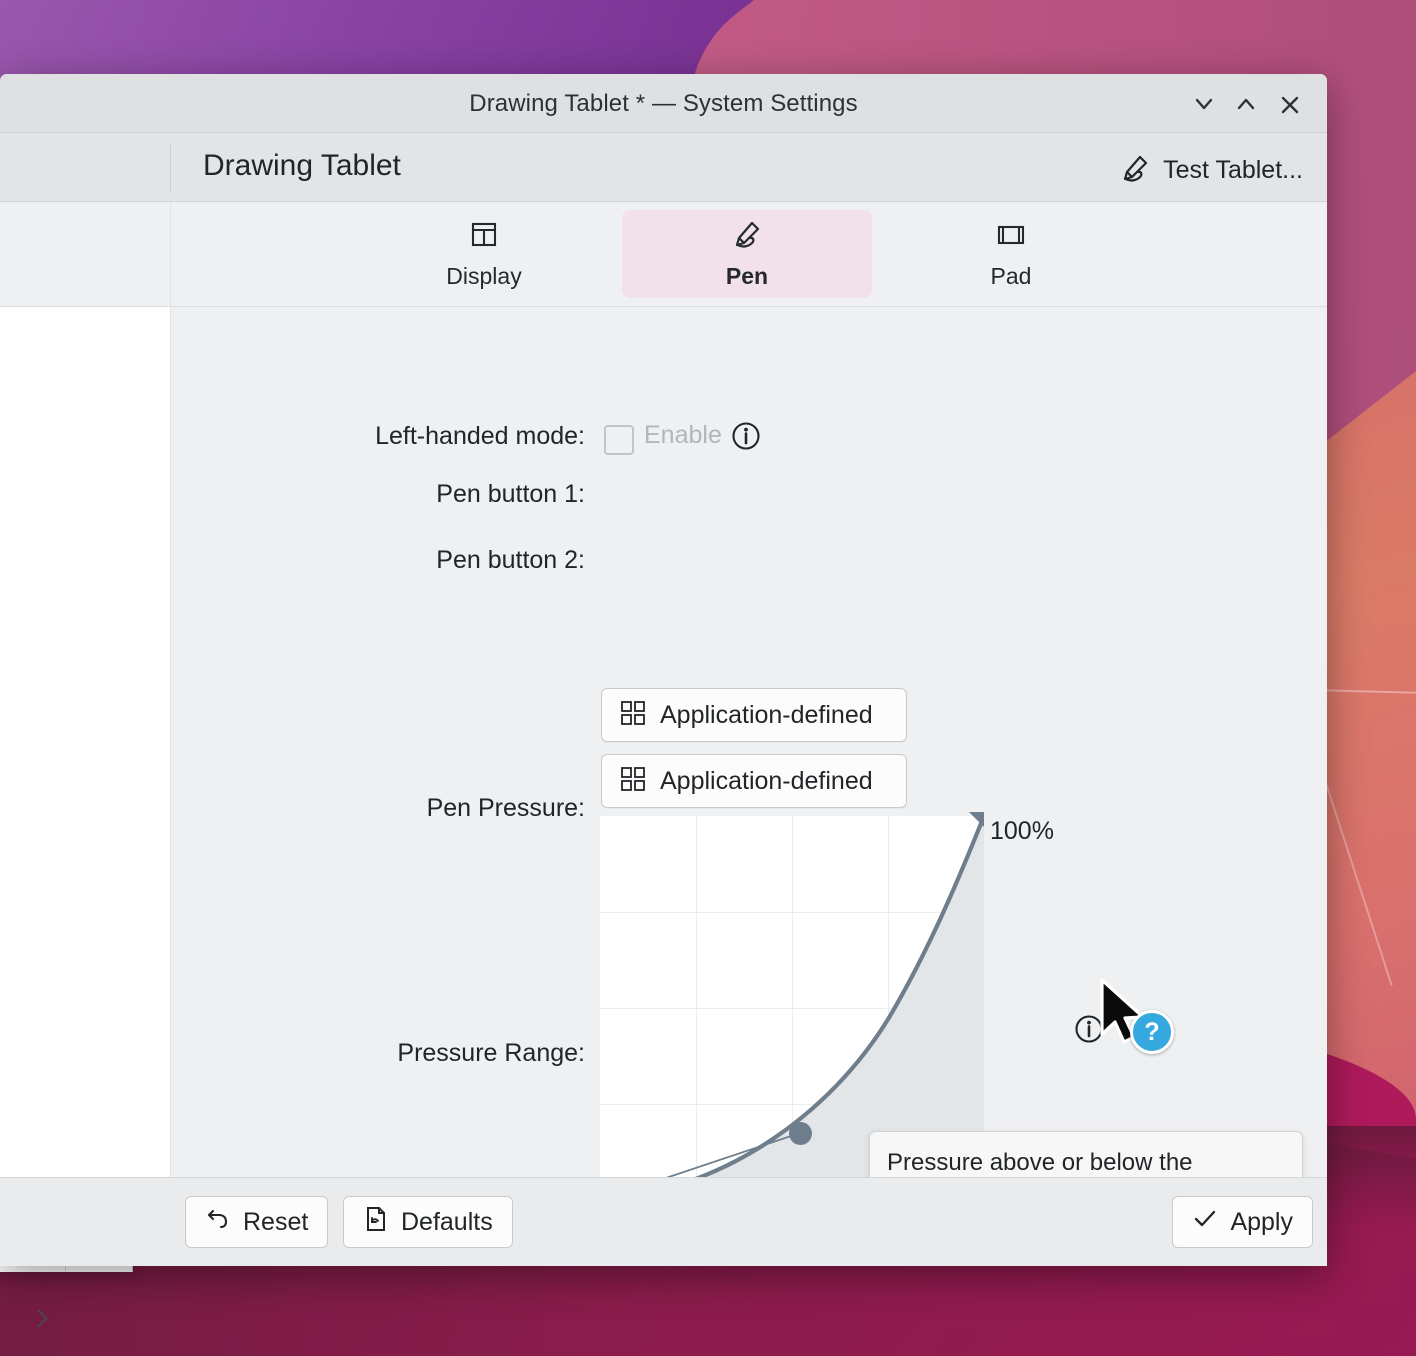 This screenshot has width=1416, height=1356. I want to click on apply-label: Apply, so click(1261, 1221).